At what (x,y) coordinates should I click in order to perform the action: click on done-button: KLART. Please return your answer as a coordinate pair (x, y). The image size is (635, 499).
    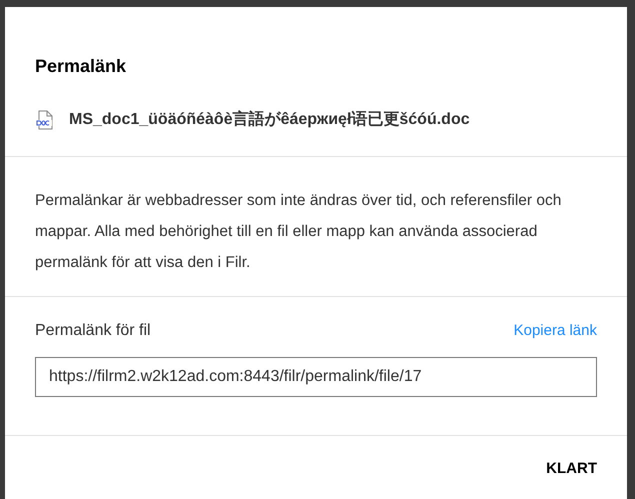
    Looking at the image, I should click on (571, 469).